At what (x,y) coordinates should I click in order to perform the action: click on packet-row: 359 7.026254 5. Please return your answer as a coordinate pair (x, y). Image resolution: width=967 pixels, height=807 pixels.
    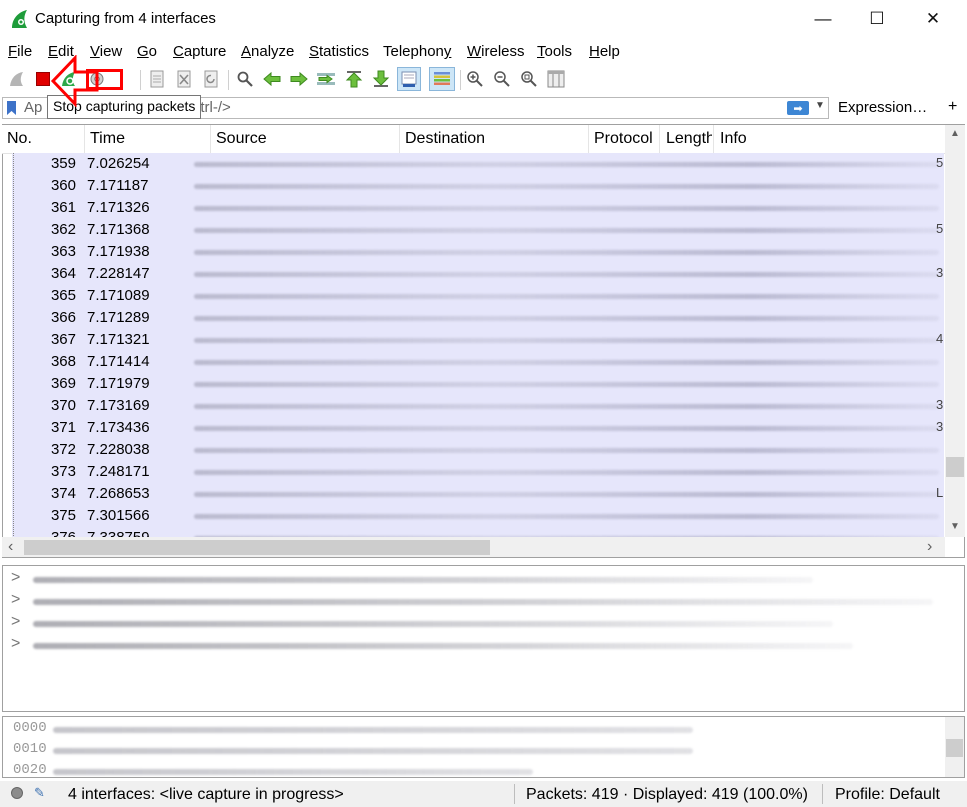
    Looking at the image, I should click on (478, 164).